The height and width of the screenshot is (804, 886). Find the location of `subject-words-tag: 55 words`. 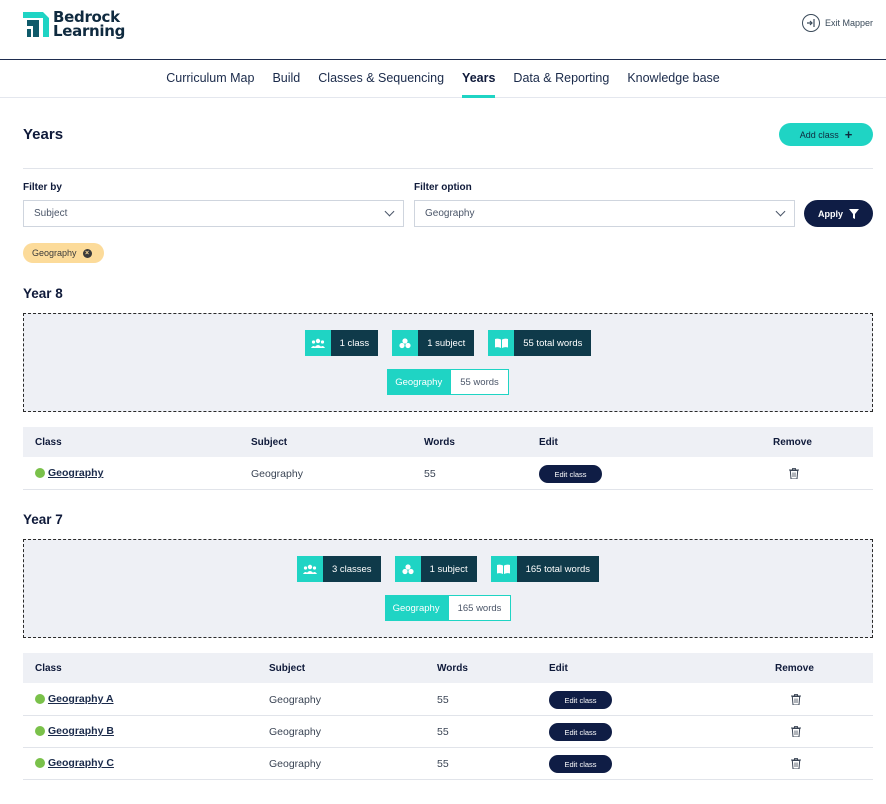

subject-words-tag: 55 words is located at coordinates (479, 382).